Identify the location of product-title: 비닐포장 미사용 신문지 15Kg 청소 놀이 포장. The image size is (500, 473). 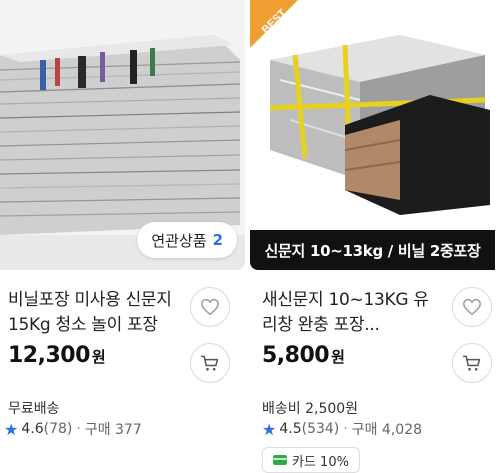
(100, 313).